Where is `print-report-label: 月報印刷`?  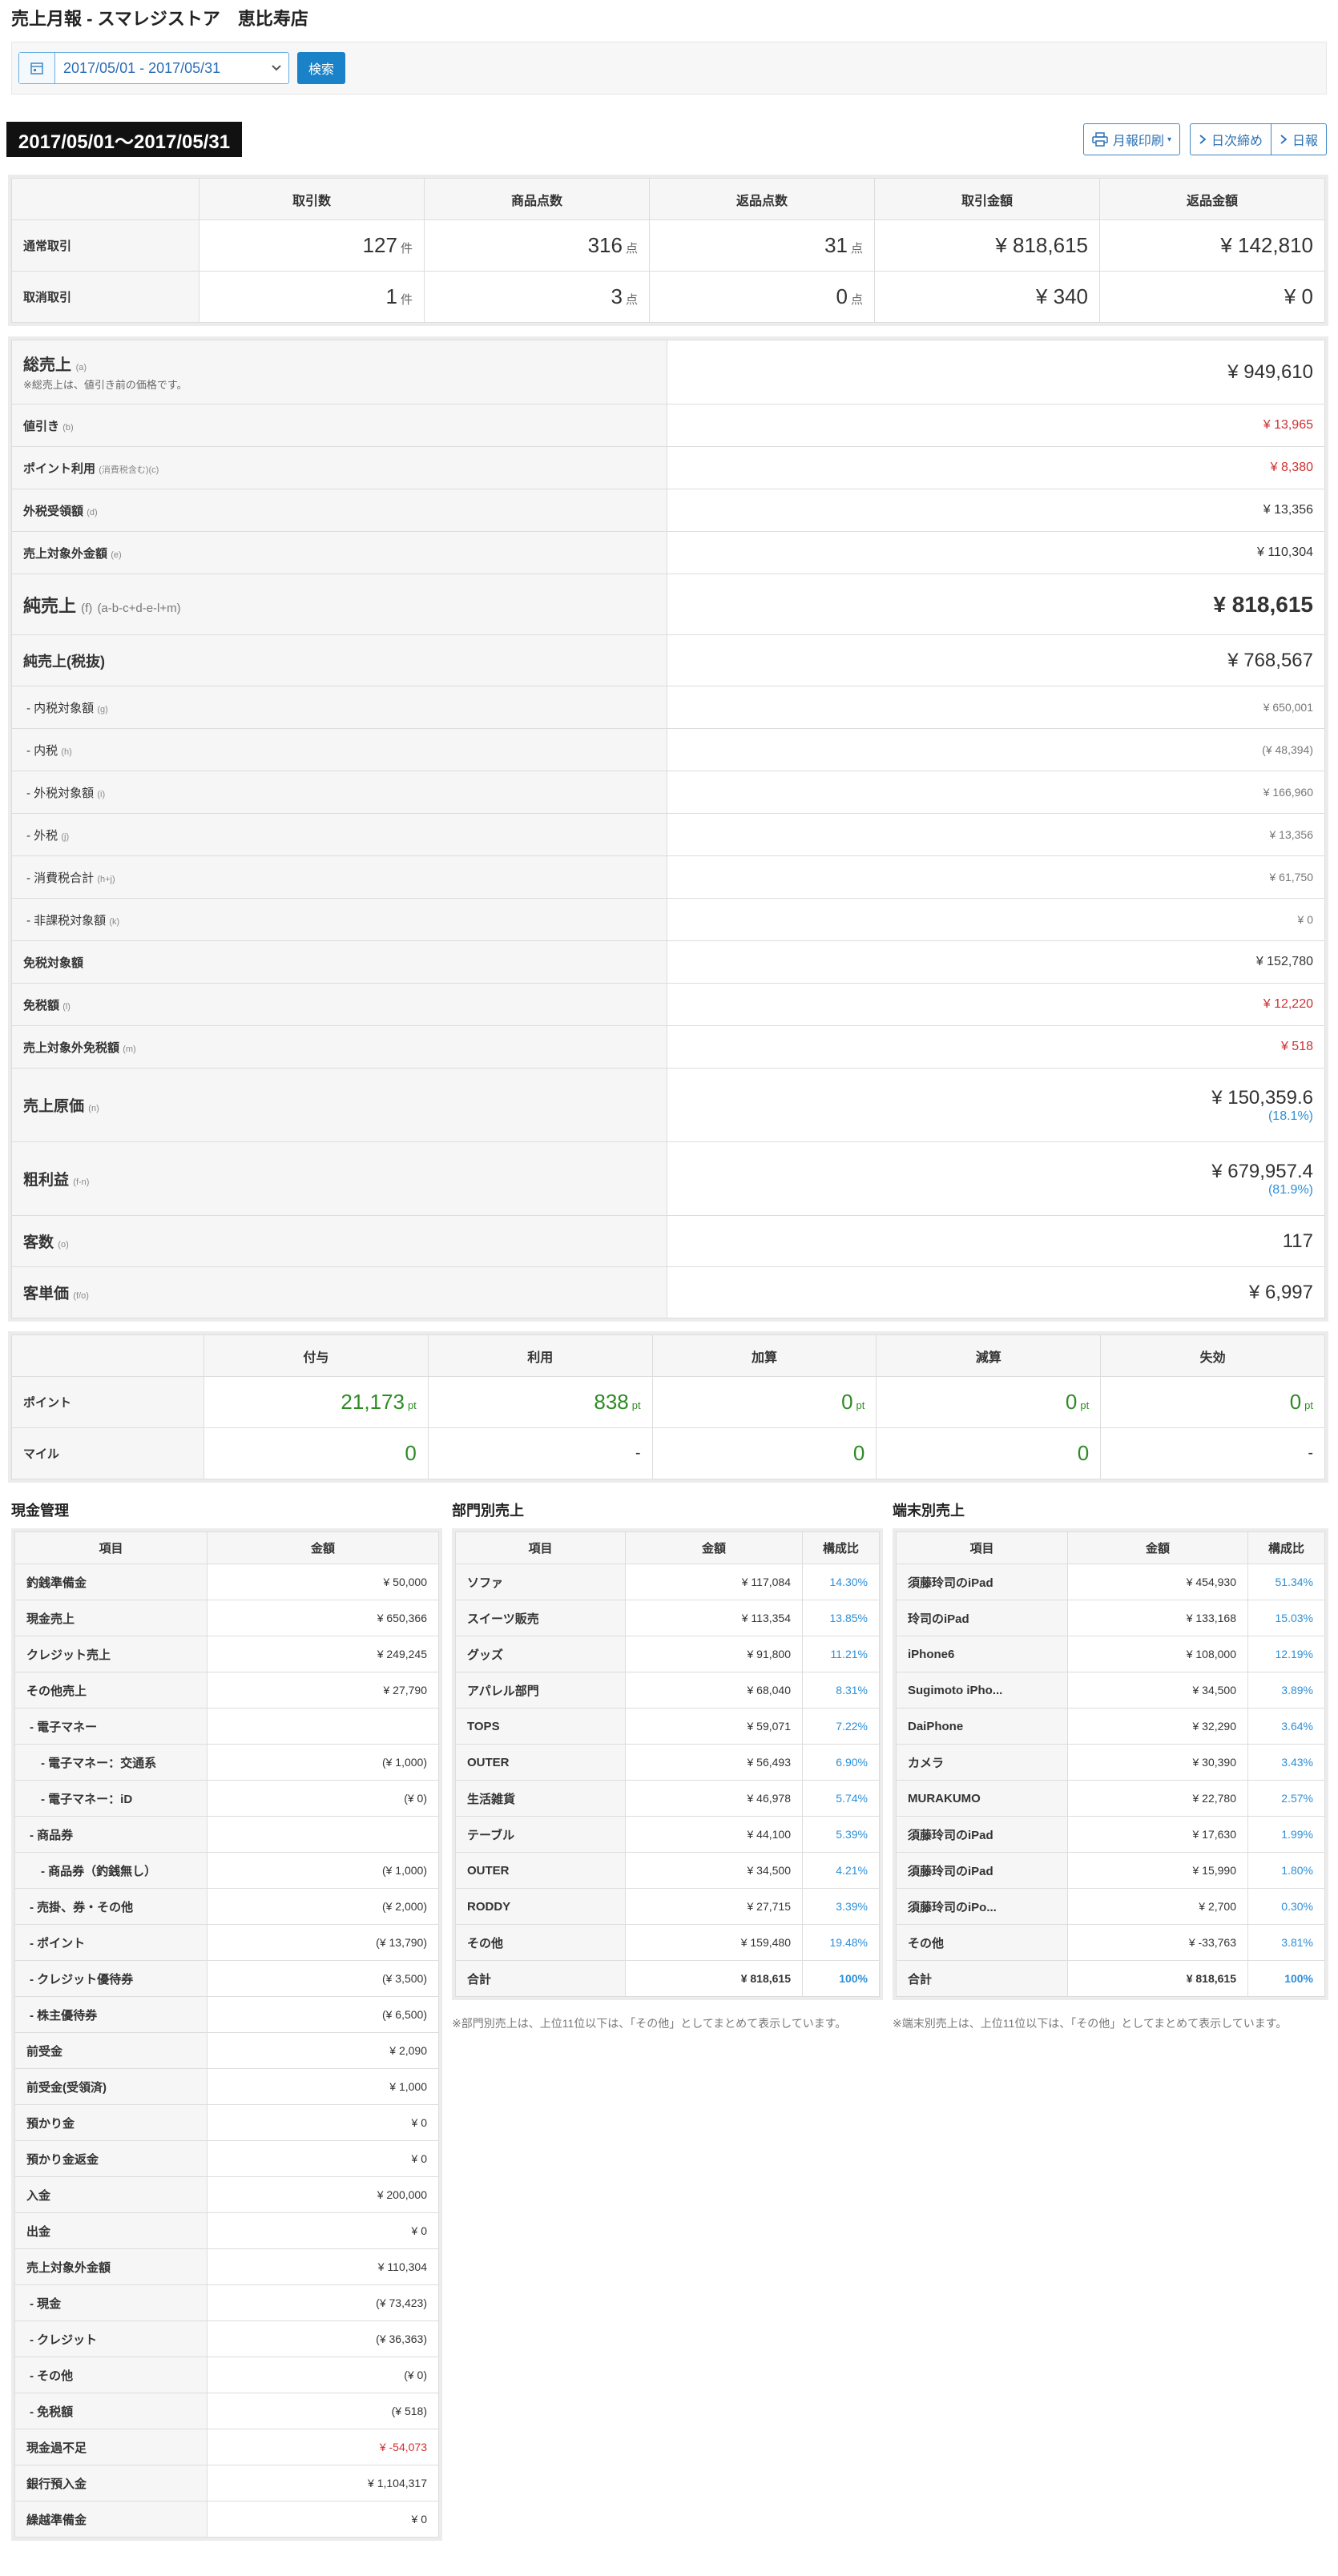
print-report-label: 月報印刷 is located at coordinates (1138, 141).